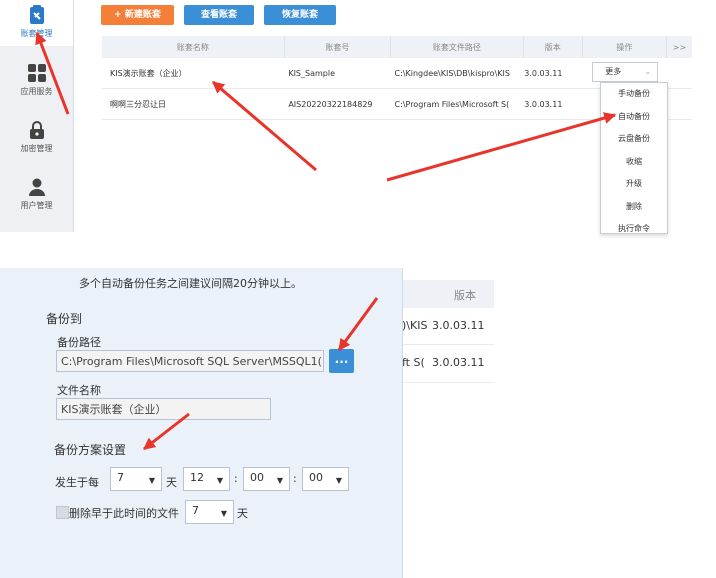 The image size is (716, 578). What do you see at coordinates (264, 126) in the screenshot?
I see `arrow-to-account-row` at bounding box center [264, 126].